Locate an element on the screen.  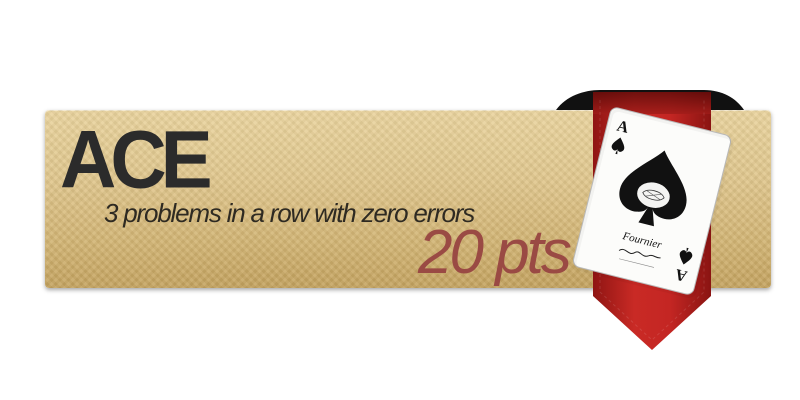
achievement-title: ACE is located at coordinates (136, 159).